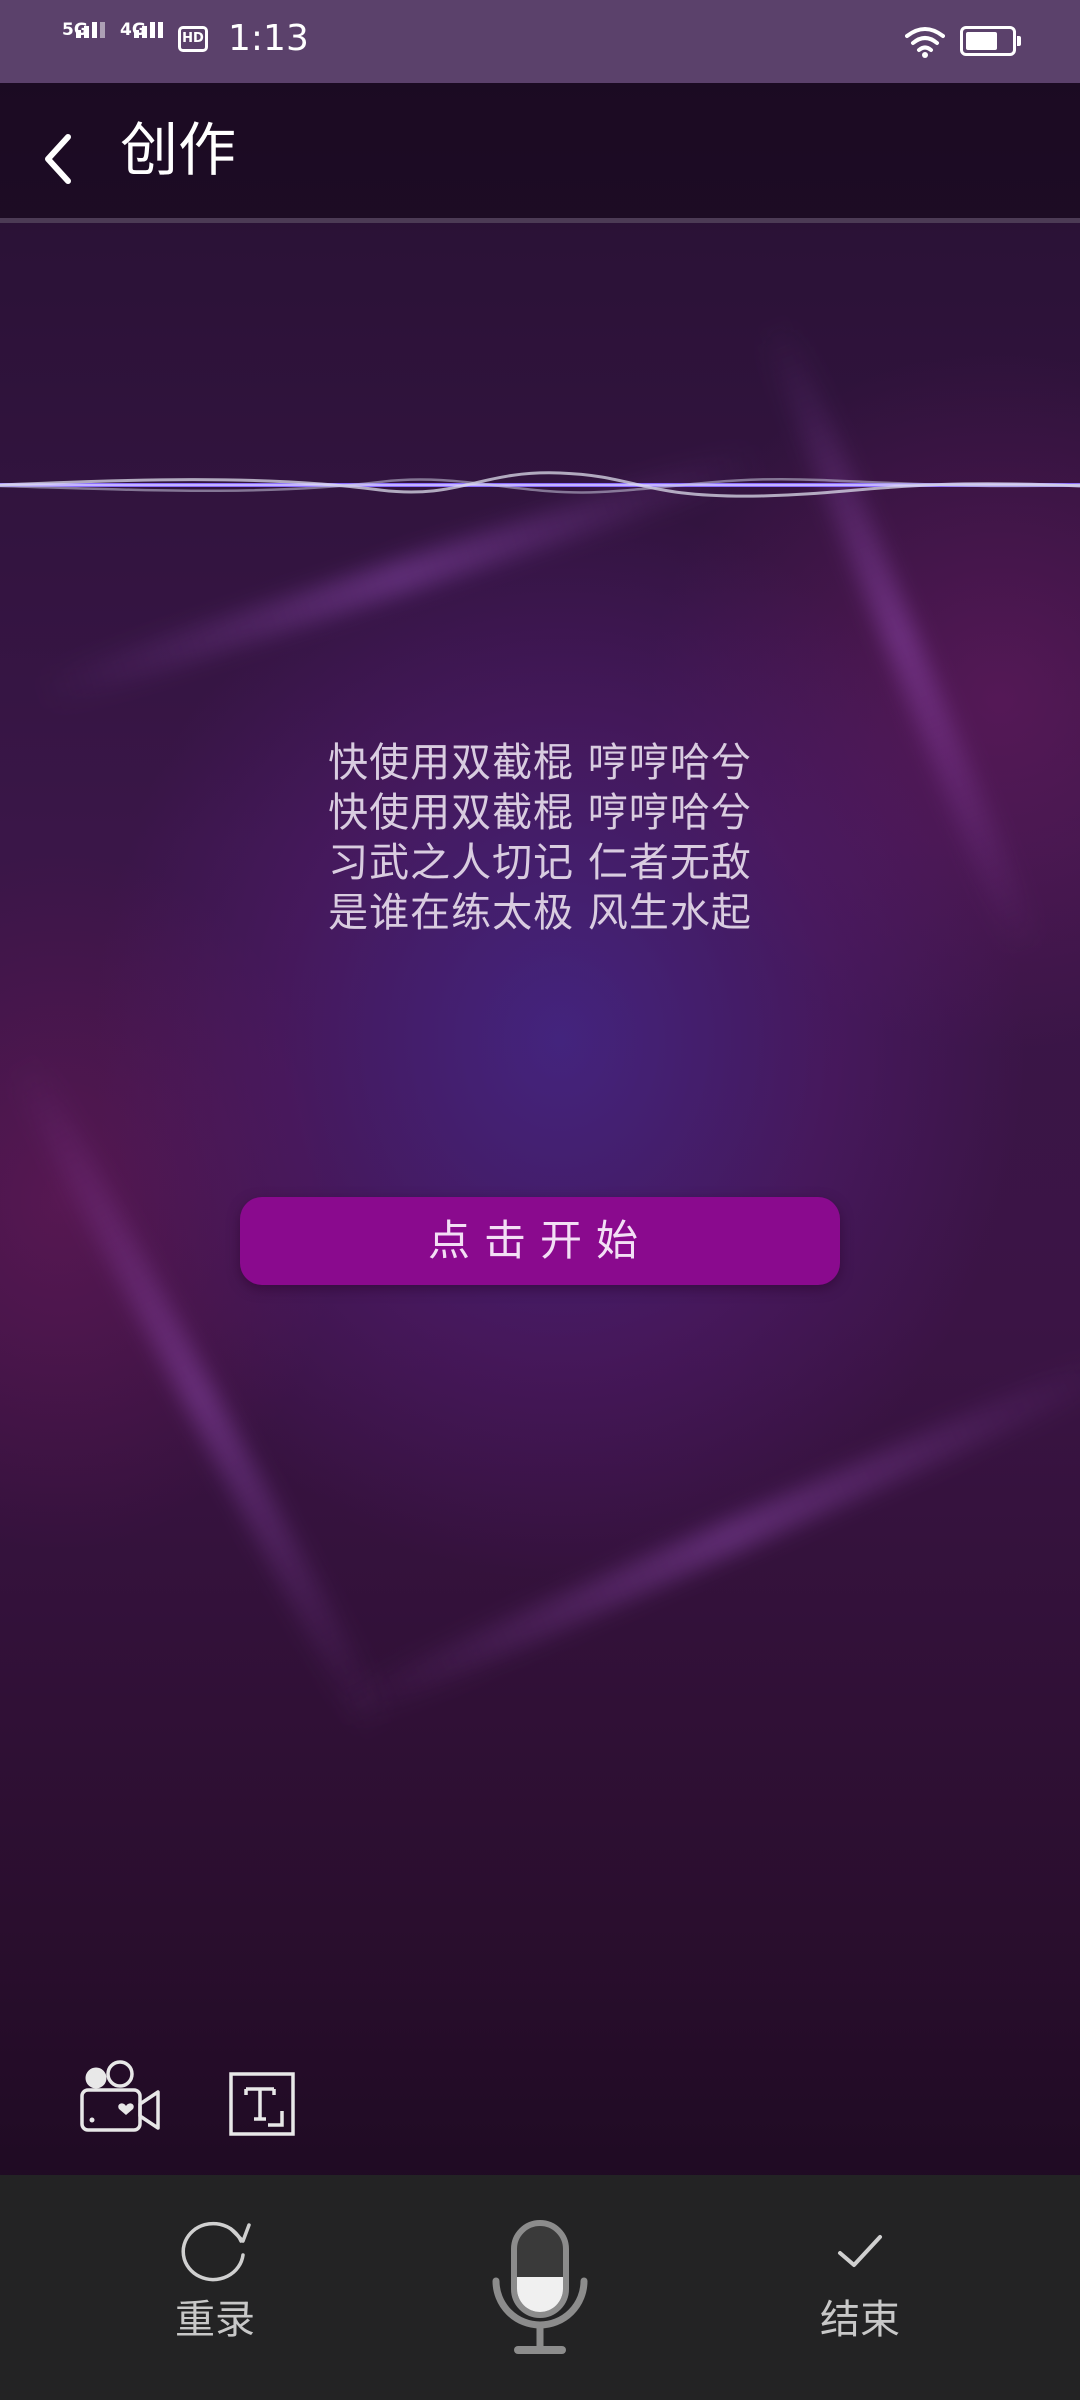 This screenshot has width=1080, height=2400. What do you see at coordinates (216, 2251) in the screenshot?
I see `refresh-icon` at bounding box center [216, 2251].